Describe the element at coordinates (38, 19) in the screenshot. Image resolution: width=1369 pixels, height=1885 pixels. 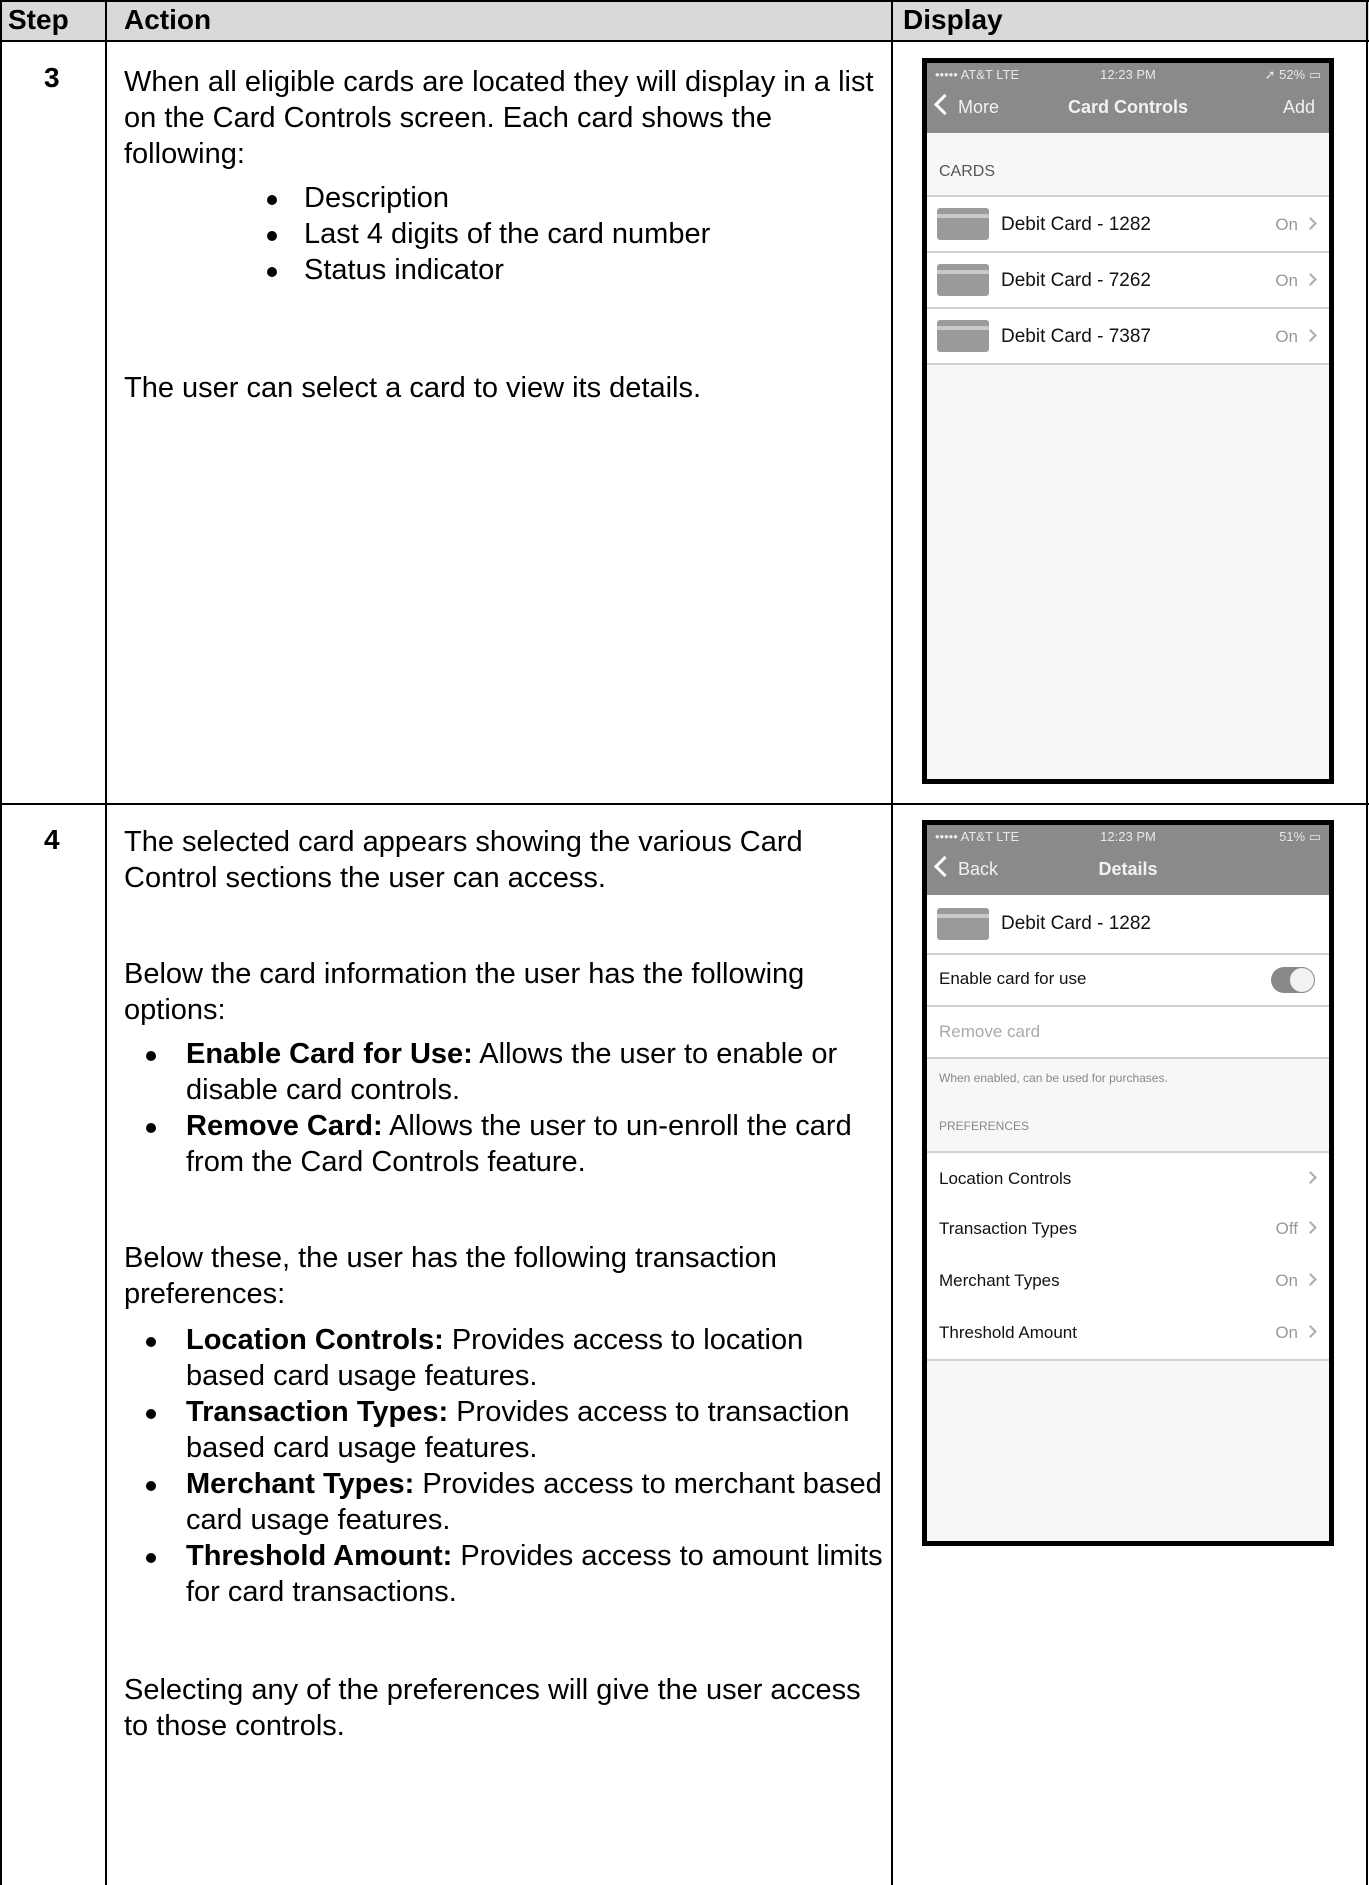
I see `header-step: Step` at that location.